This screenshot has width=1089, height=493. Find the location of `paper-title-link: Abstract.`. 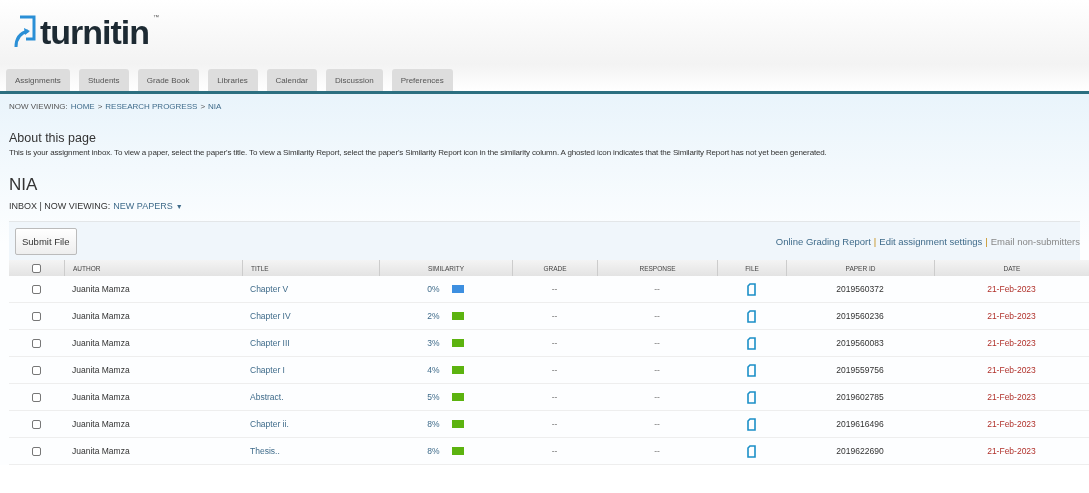

paper-title-link: Abstract. is located at coordinates (267, 397).